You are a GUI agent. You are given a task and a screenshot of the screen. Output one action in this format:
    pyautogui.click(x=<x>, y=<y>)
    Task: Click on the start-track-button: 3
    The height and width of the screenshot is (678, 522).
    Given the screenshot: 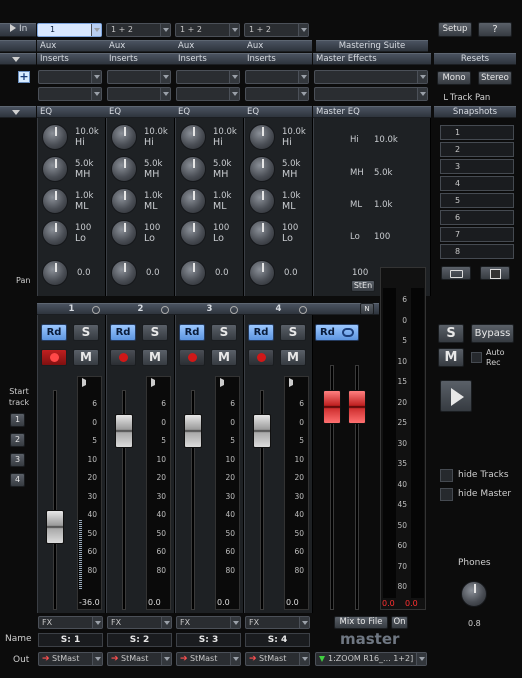 What is the action you would take?
    pyautogui.click(x=17, y=460)
    